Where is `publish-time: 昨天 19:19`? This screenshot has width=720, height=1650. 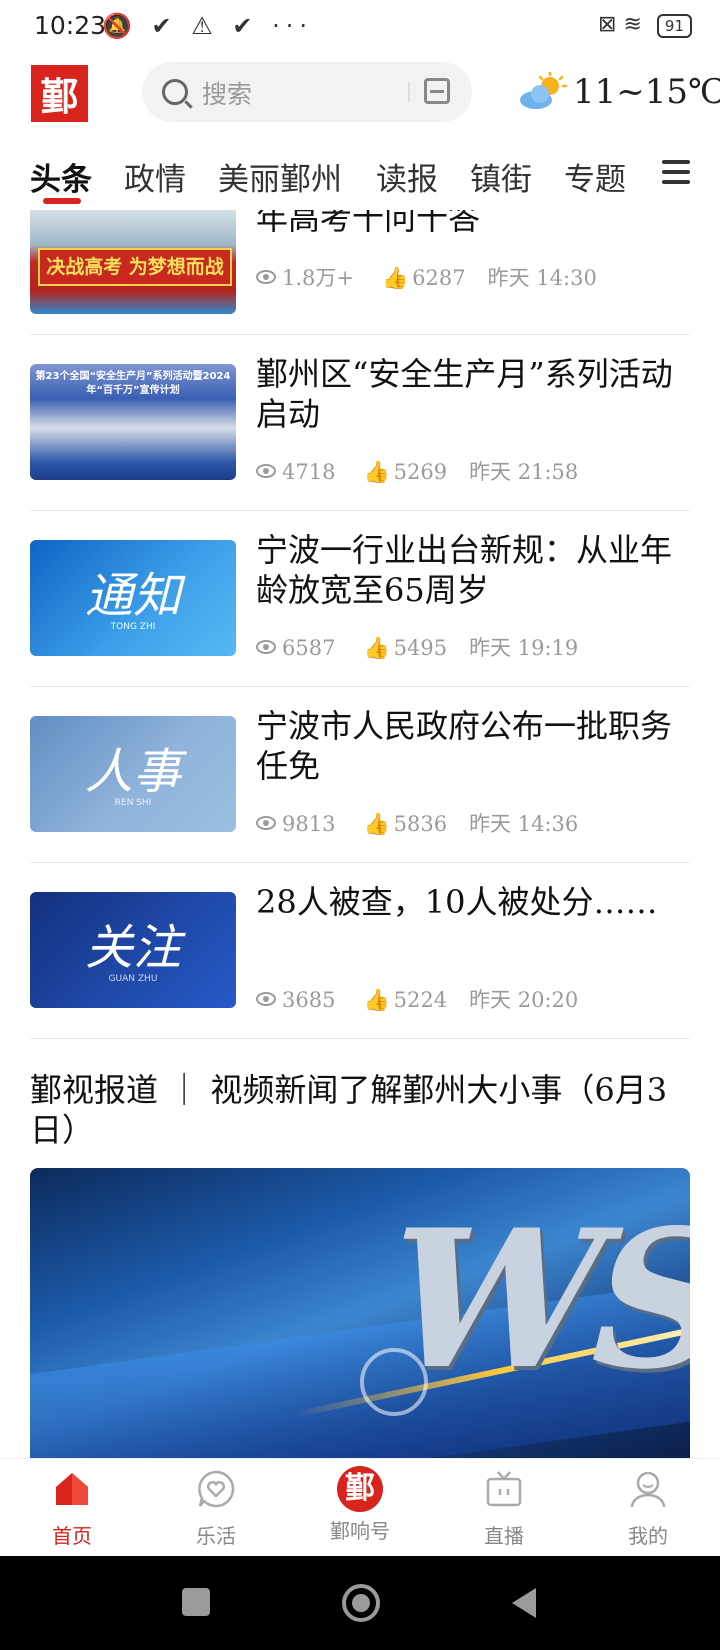
publish-time: 昨天 19:19 is located at coordinates (524, 648).